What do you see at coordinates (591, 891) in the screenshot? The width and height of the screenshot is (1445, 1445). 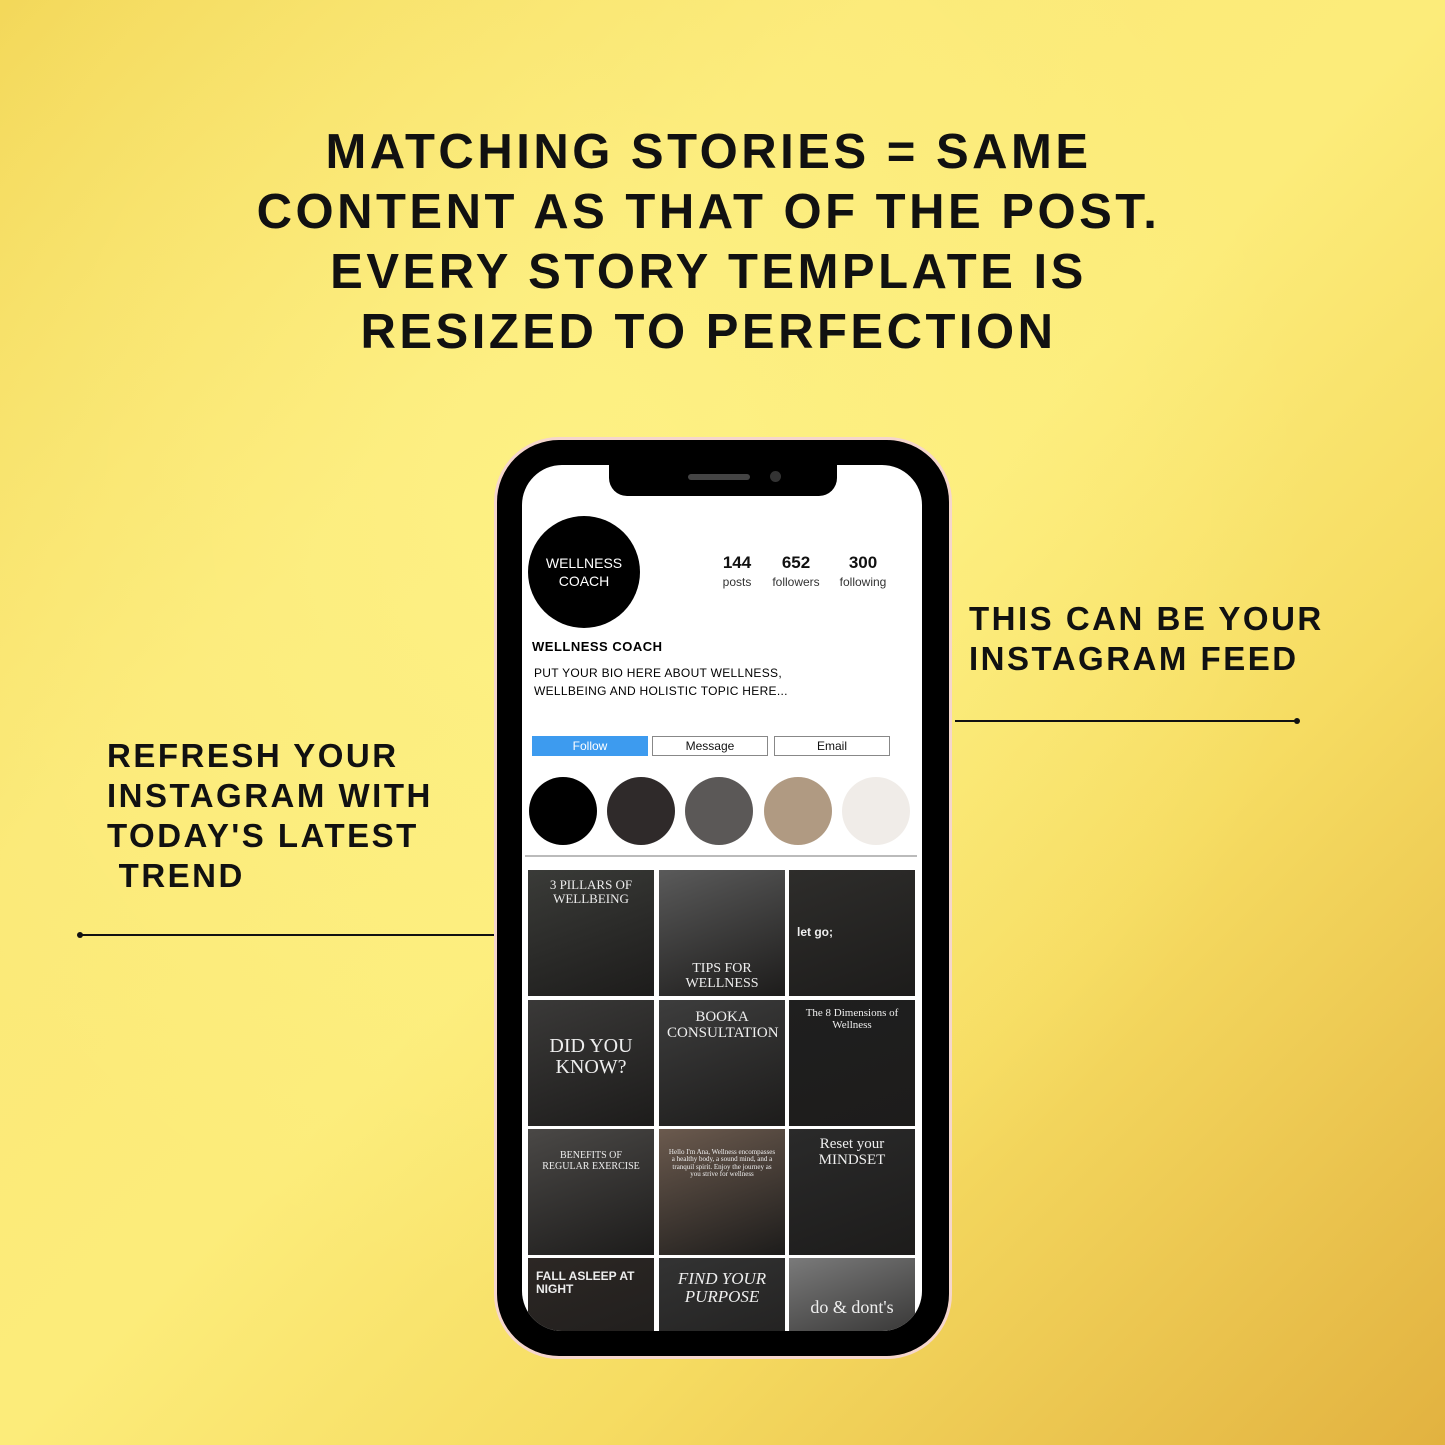 I see `tile-title: 3 PILLARS OF WELLBEING` at bounding box center [591, 891].